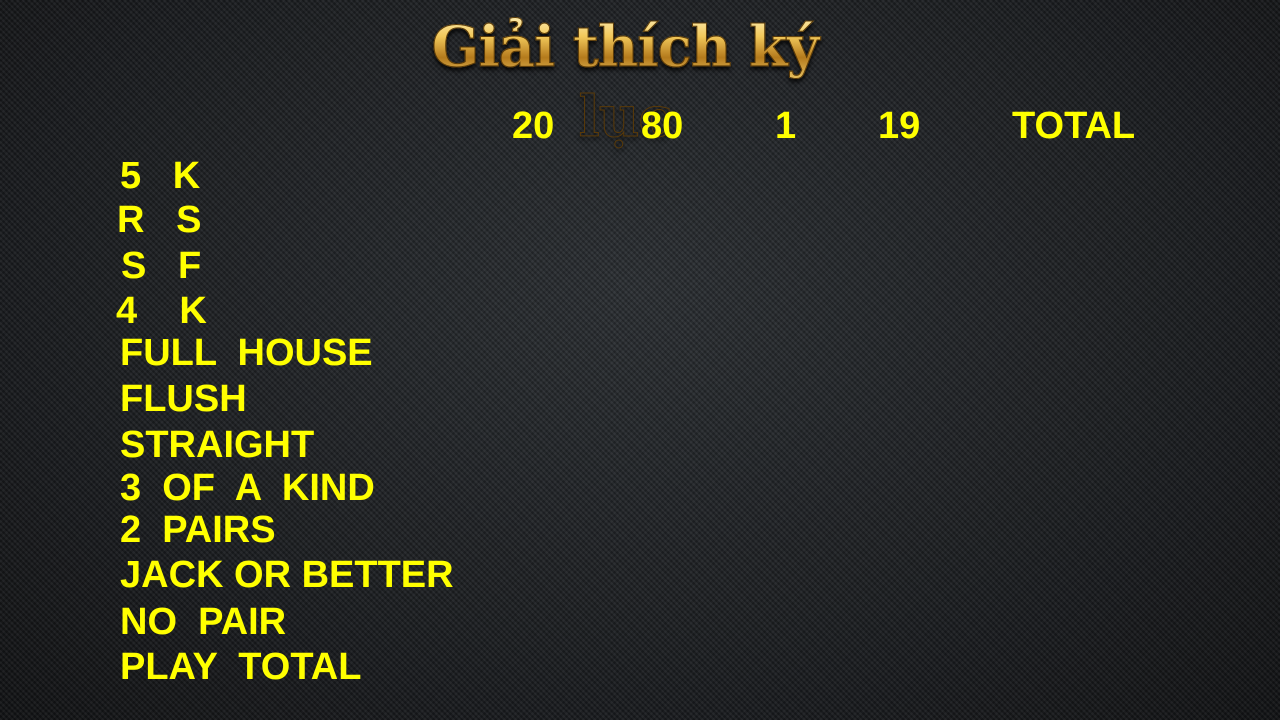  Describe the element at coordinates (161, 311) in the screenshot. I see `row-label-four-of-a-kind: 4 K` at that location.